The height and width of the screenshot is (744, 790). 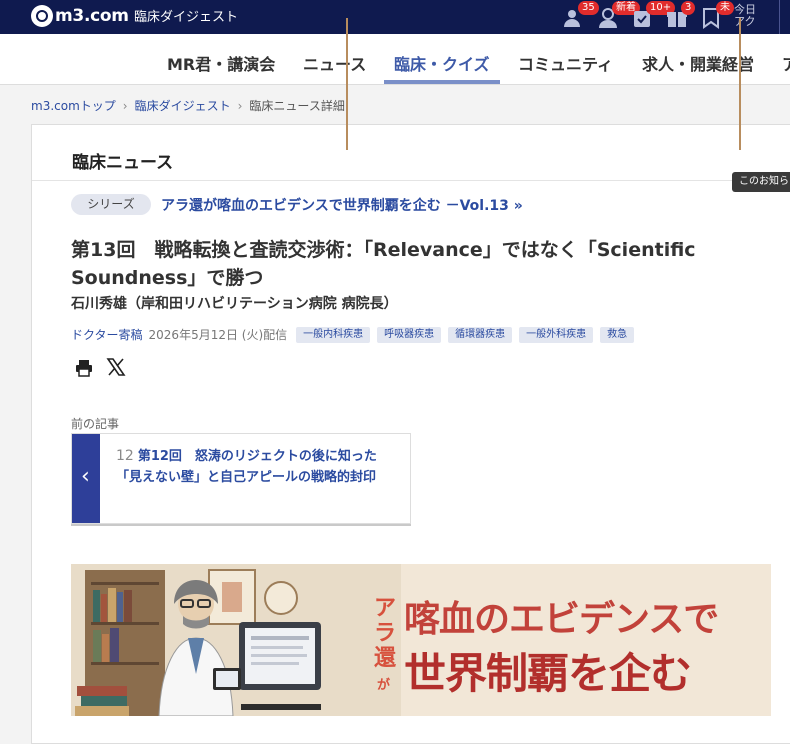 I want to click on gift-badge: 3, so click(x=688, y=8).